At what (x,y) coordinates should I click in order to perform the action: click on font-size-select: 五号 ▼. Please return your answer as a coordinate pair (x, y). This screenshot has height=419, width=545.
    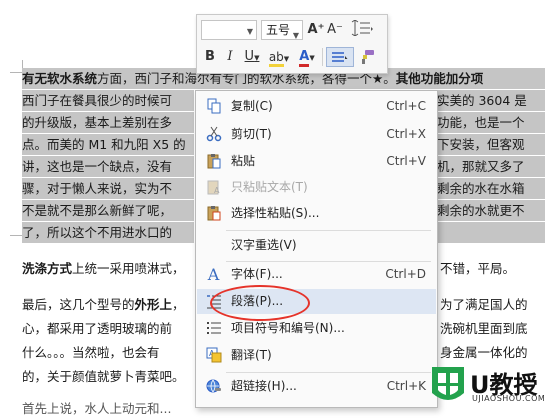
    Looking at the image, I should click on (282, 30).